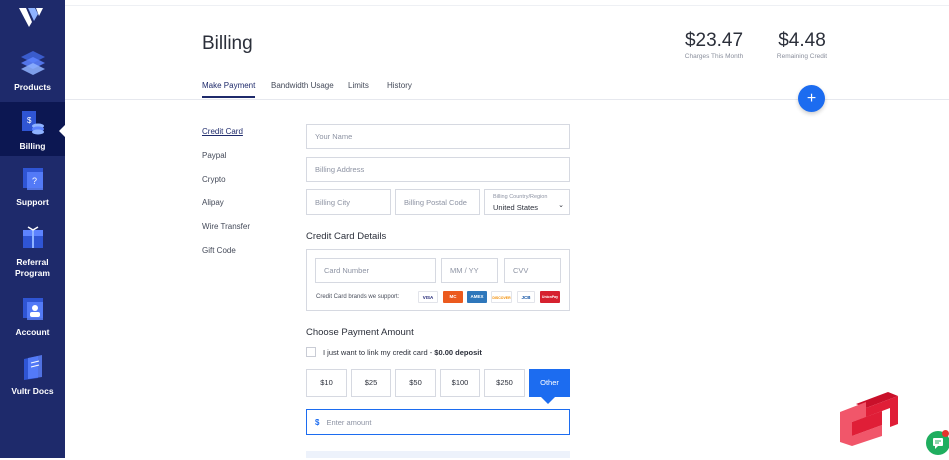 This screenshot has width=949, height=460. Describe the element at coordinates (32, 262) in the screenshot. I see `sidebar-item-label: Referral` at that location.